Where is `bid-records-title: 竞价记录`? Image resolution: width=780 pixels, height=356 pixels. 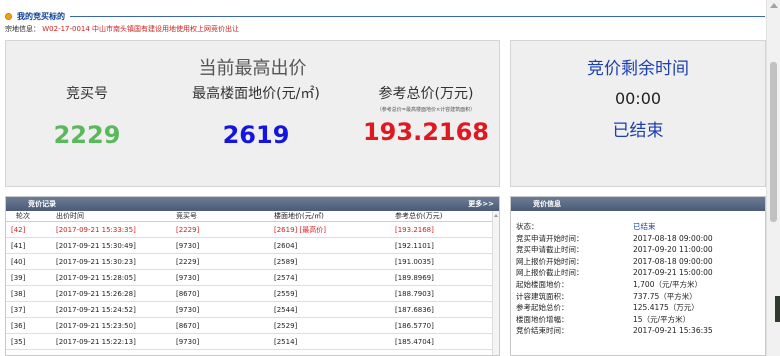 bid-records-title: 竞价记录 is located at coordinates (42, 204).